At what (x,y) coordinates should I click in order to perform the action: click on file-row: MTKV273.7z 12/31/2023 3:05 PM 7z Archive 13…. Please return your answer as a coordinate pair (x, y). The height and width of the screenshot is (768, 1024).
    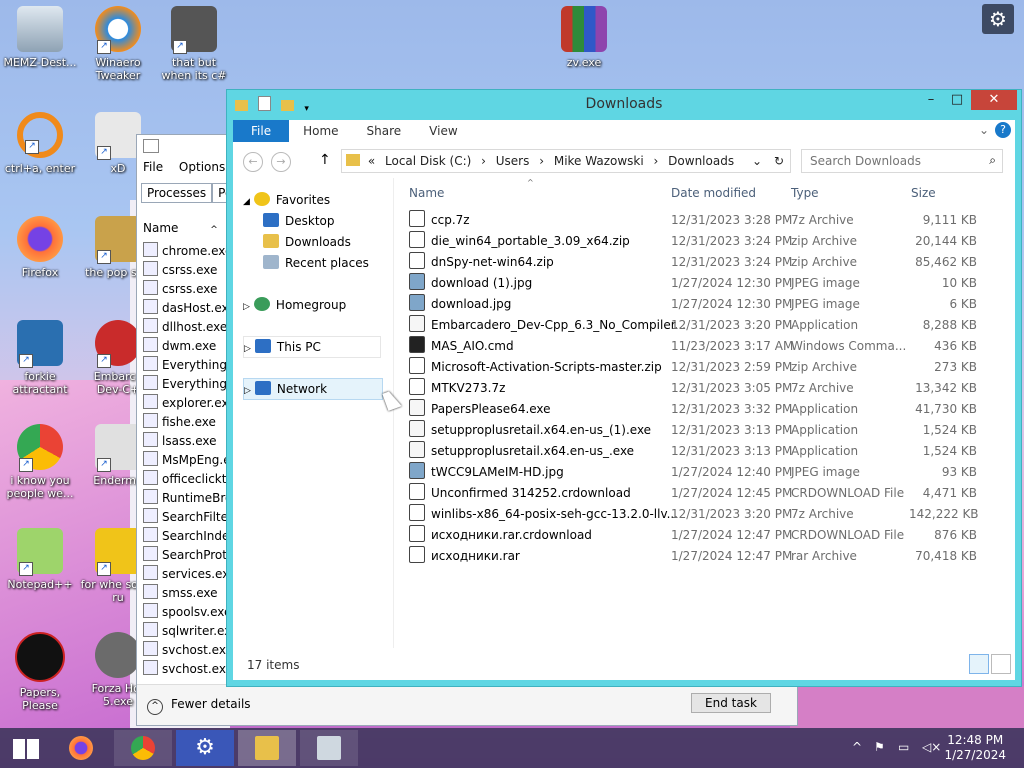
    Looking at the image, I should click on (709, 388).